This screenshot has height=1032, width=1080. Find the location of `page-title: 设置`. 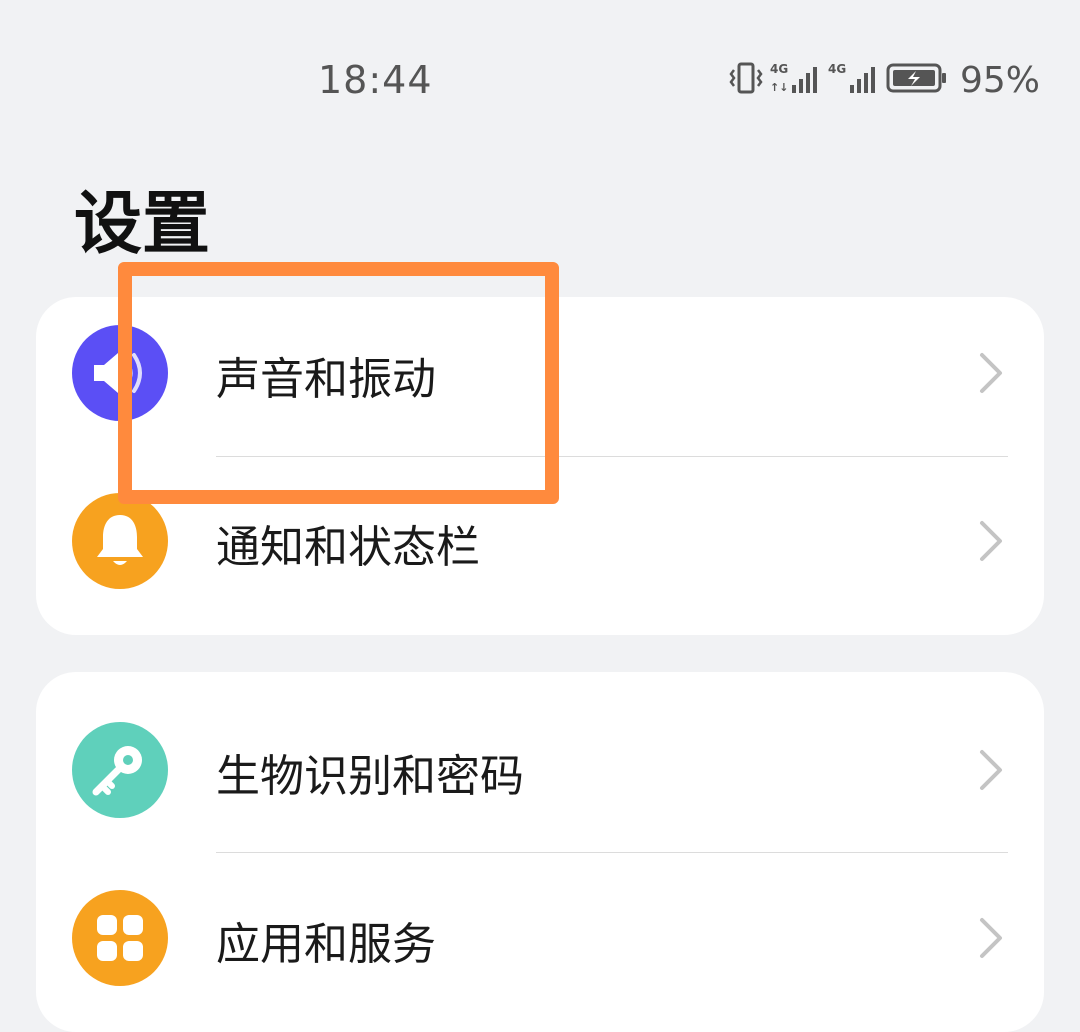

page-title: 设置 is located at coordinates (142, 224).